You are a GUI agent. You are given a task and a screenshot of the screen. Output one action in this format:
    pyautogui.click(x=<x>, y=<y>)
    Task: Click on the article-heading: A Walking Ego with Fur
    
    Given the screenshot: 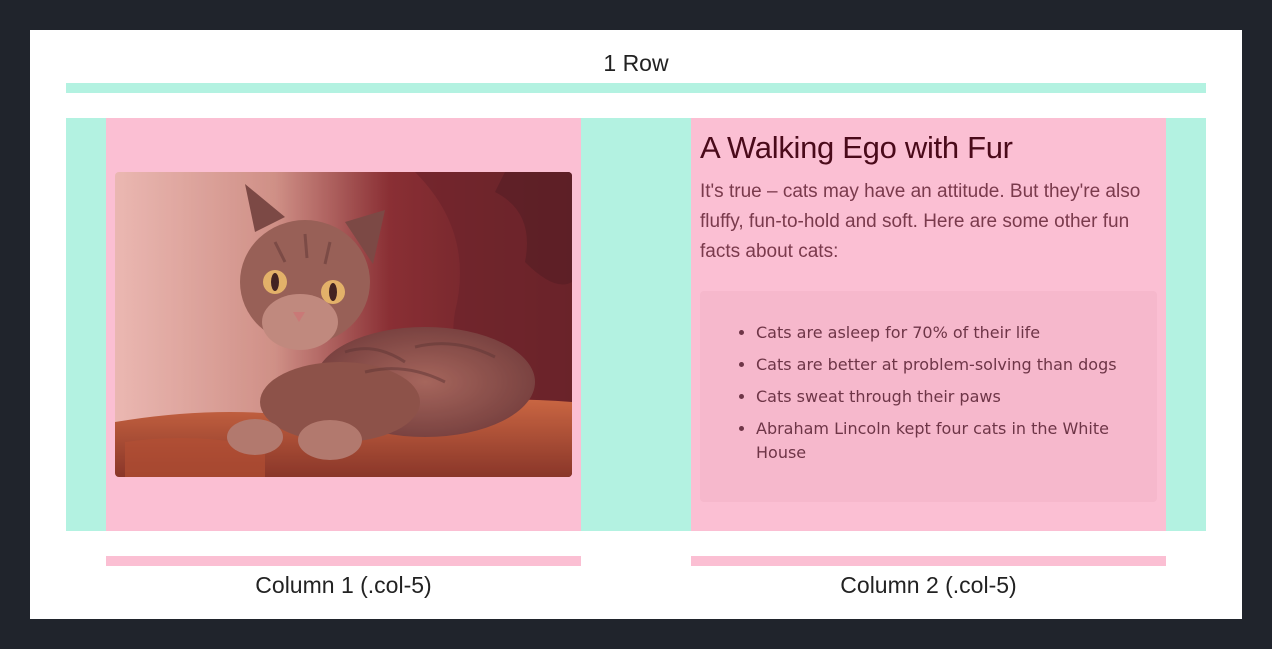 What is the action you would take?
    pyautogui.click(x=856, y=147)
    